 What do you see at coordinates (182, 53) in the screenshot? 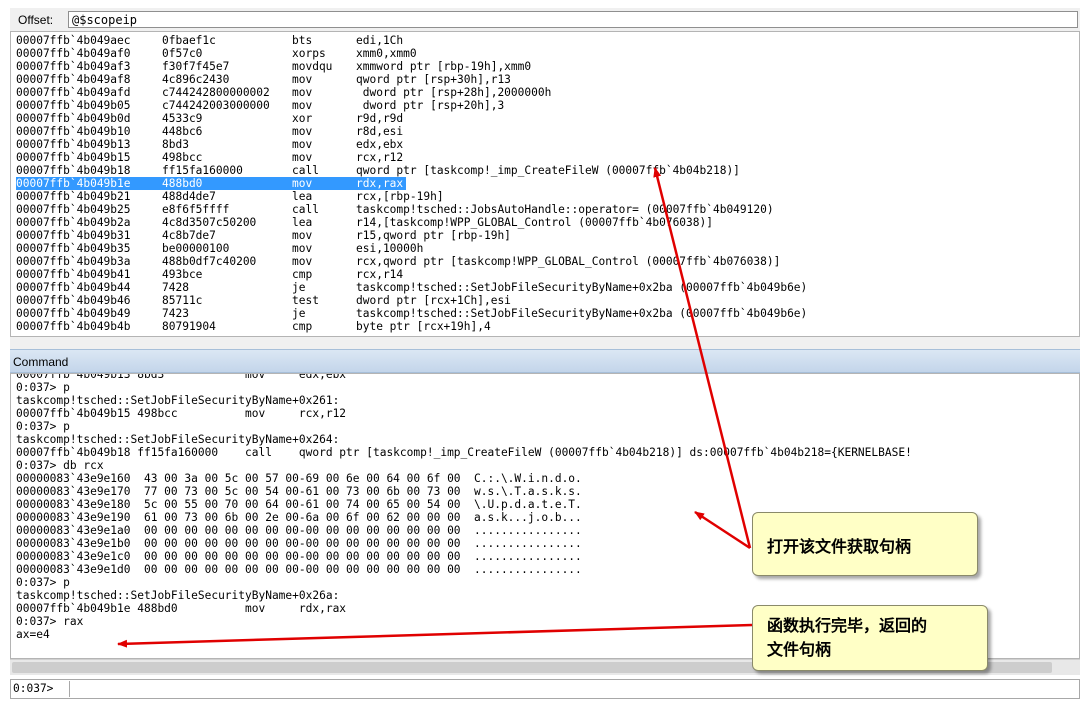
I see `disasm-bytes: 0f57c0` at bounding box center [182, 53].